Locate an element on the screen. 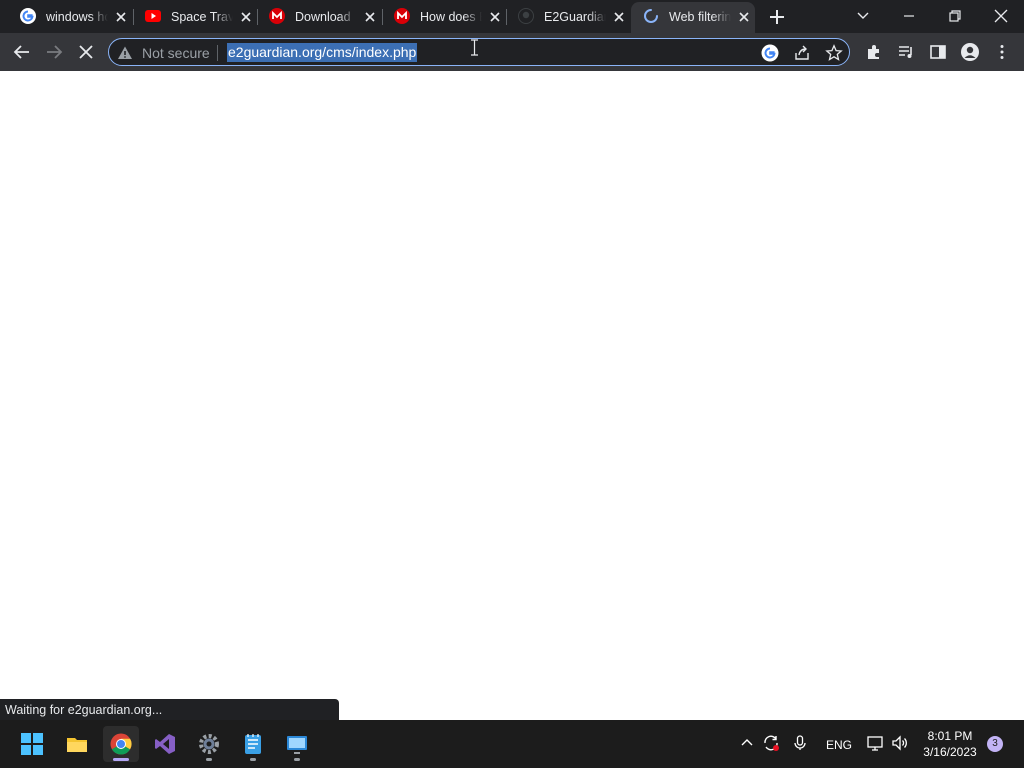 Image resolution: width=1024 pixels, height=768 pixels. tab-strip: windows how to Space Travel is located at coordinates (512, 16).